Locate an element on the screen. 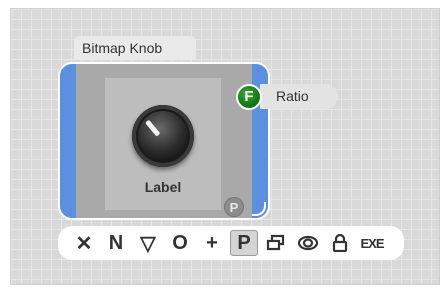 This screenshot has height=292, width=448. circle-icon: O is located at coordinates (180, 242).